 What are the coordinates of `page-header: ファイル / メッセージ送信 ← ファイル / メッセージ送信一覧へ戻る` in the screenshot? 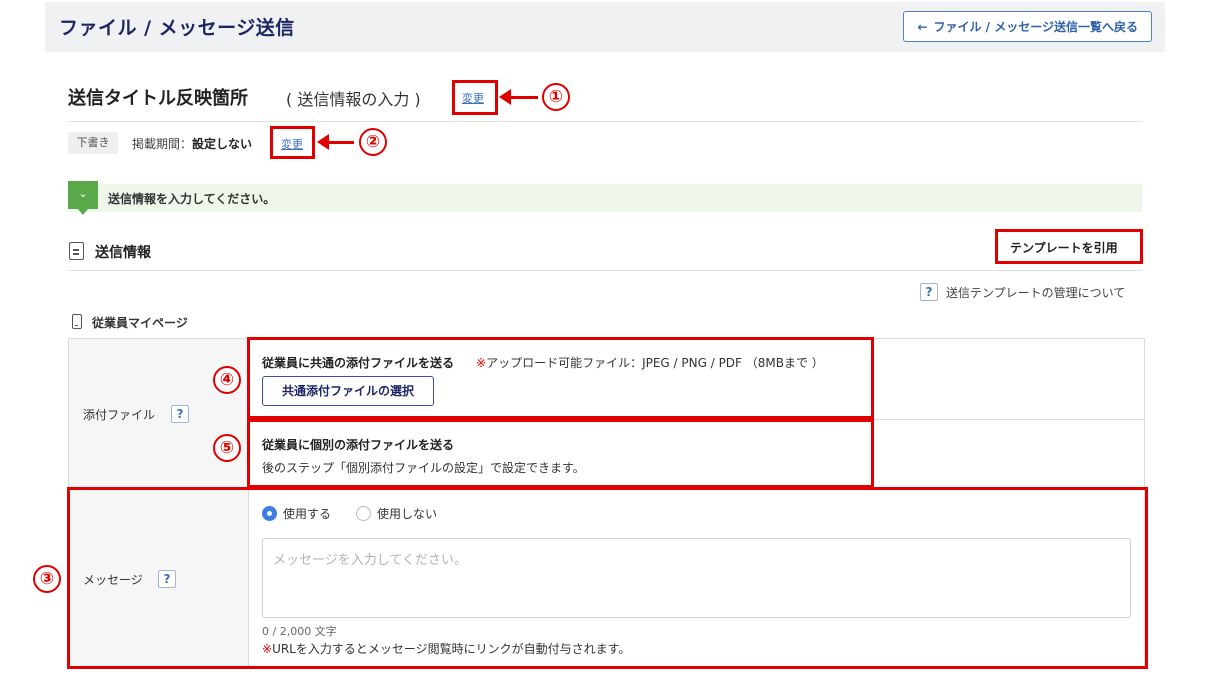 It's located at (605, 27).